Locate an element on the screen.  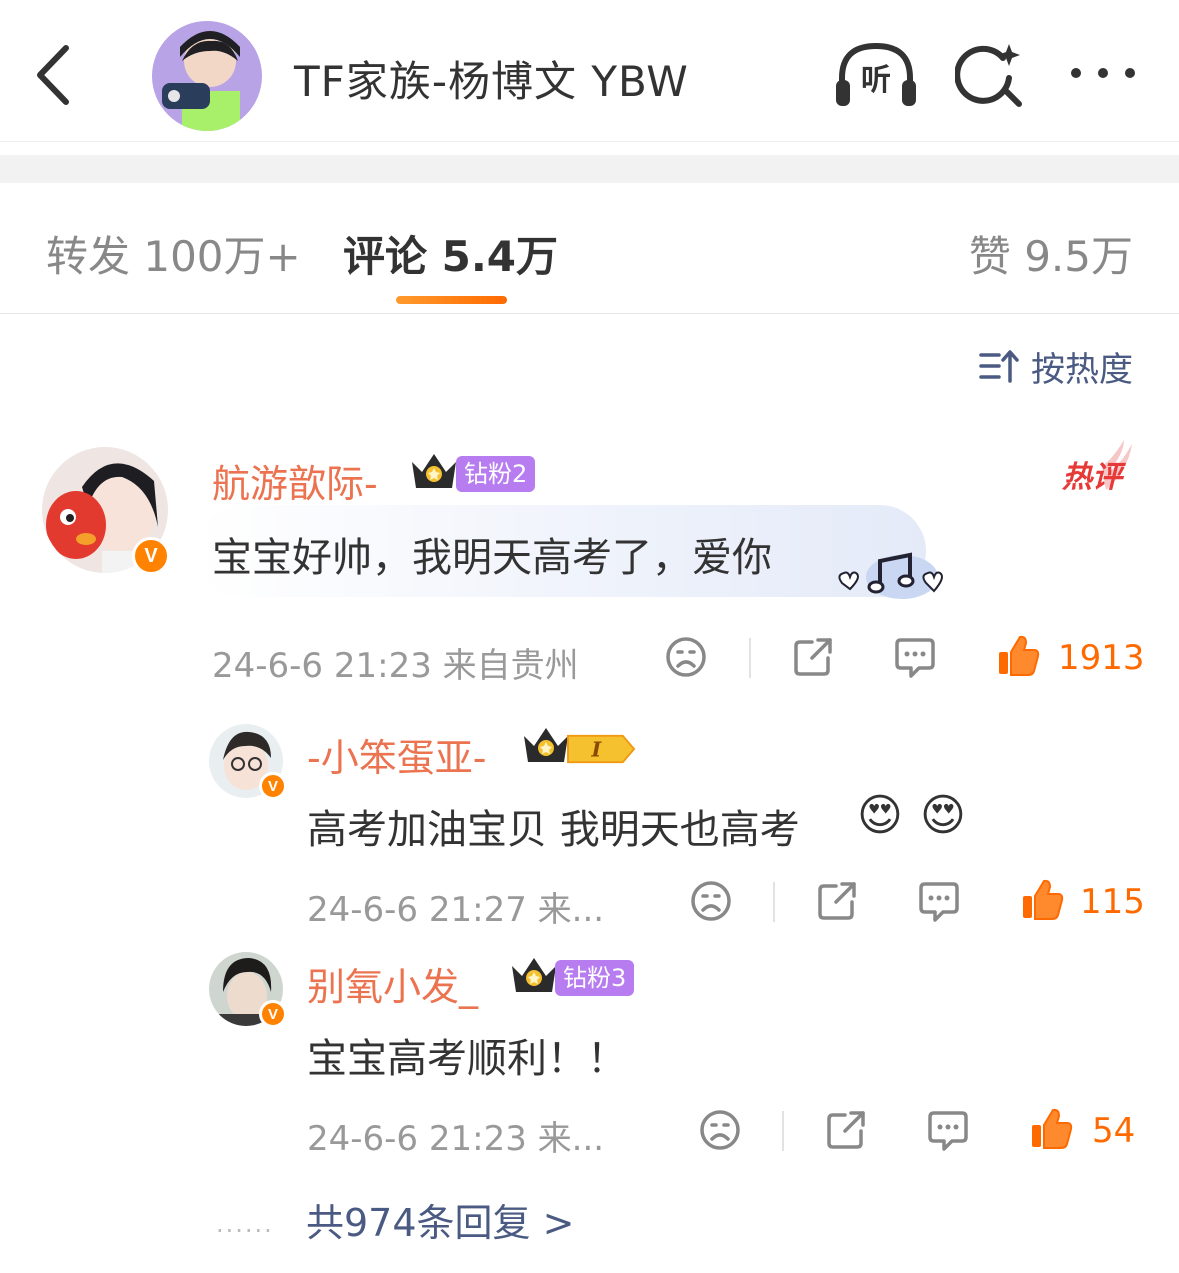
more-button is located at coordinates (1103, 73).